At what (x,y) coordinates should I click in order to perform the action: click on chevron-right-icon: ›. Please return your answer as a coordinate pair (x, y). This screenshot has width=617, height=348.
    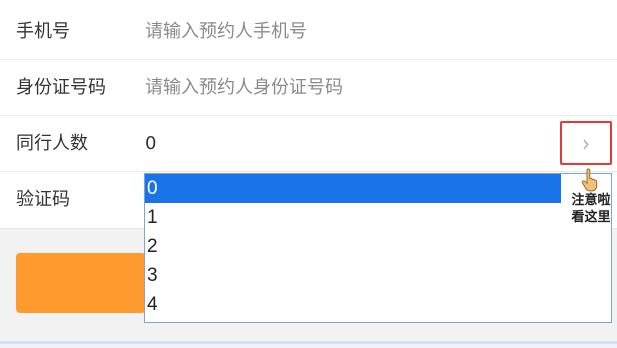
    Looking at the image, I should click on (586, 143).